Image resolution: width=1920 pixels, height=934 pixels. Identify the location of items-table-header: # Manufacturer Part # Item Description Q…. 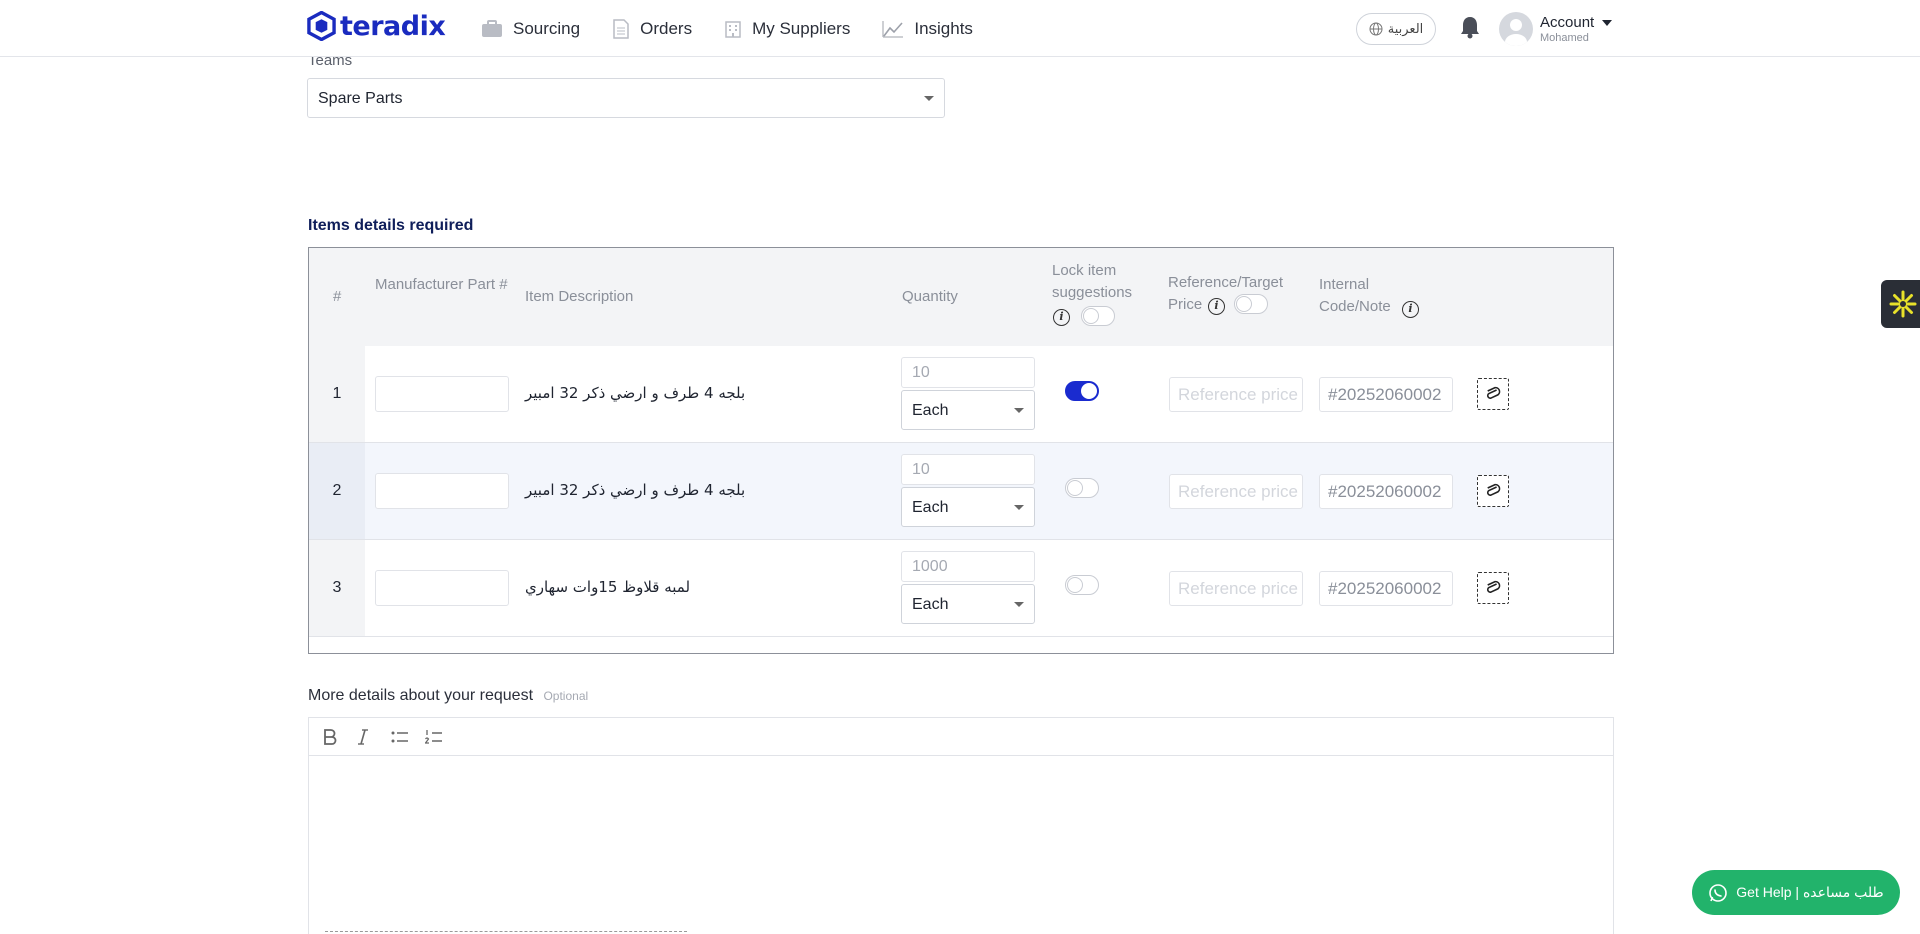
(961, 297).